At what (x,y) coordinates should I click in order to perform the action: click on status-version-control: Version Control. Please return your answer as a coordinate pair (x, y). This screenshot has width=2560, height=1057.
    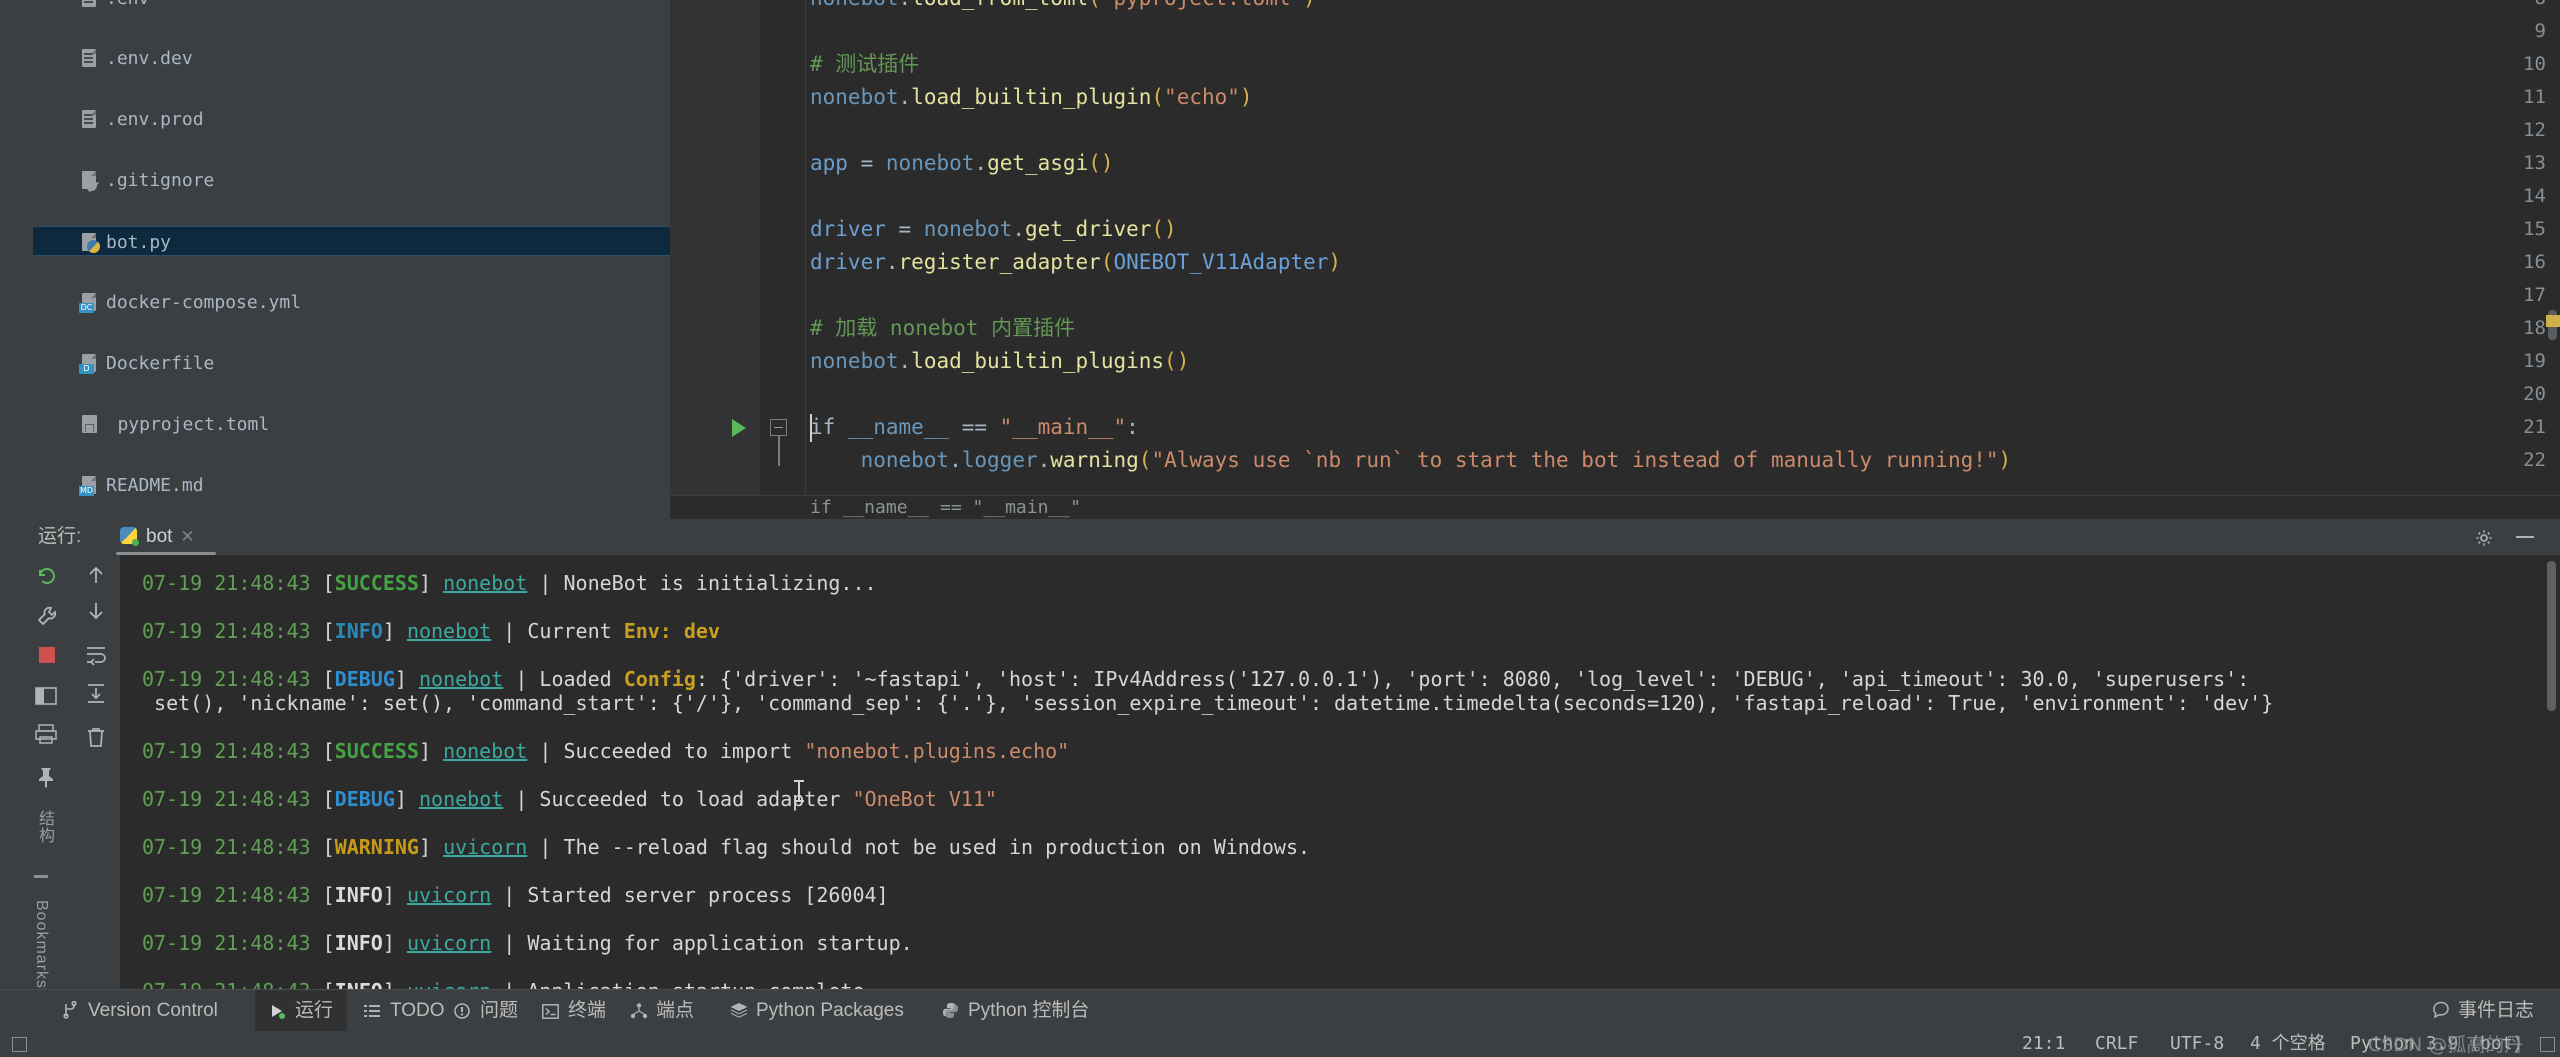
    Looking at the image, I should click on (140, 1011).